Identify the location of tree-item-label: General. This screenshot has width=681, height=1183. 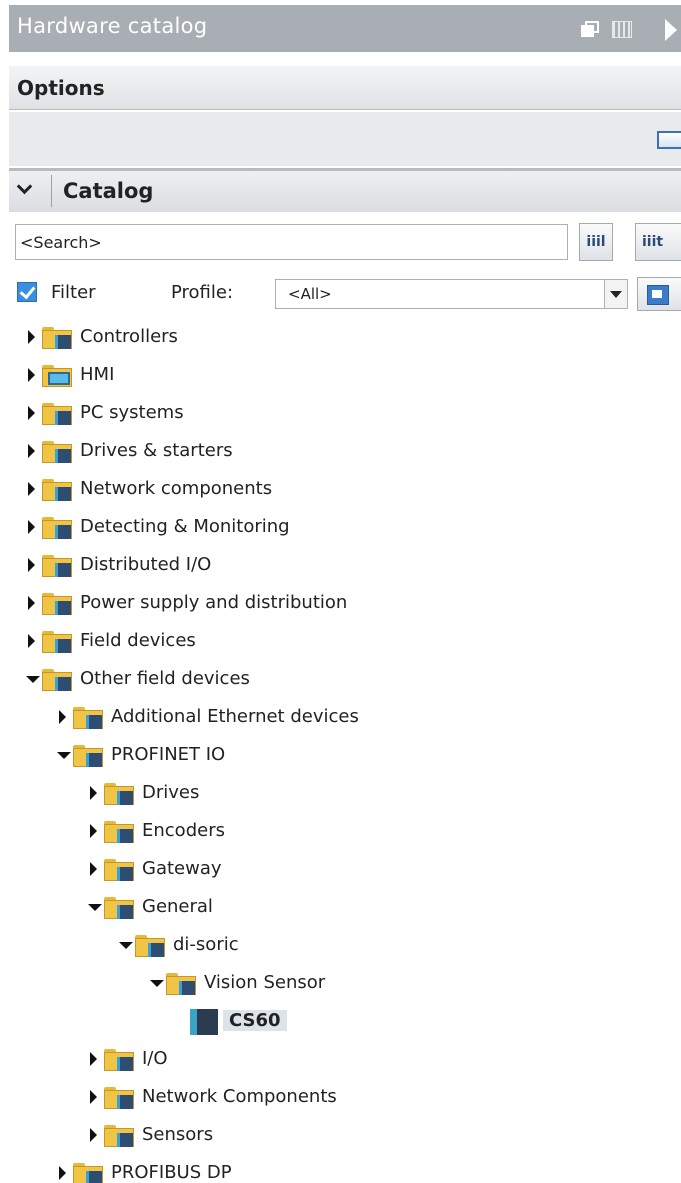
(177, 906).